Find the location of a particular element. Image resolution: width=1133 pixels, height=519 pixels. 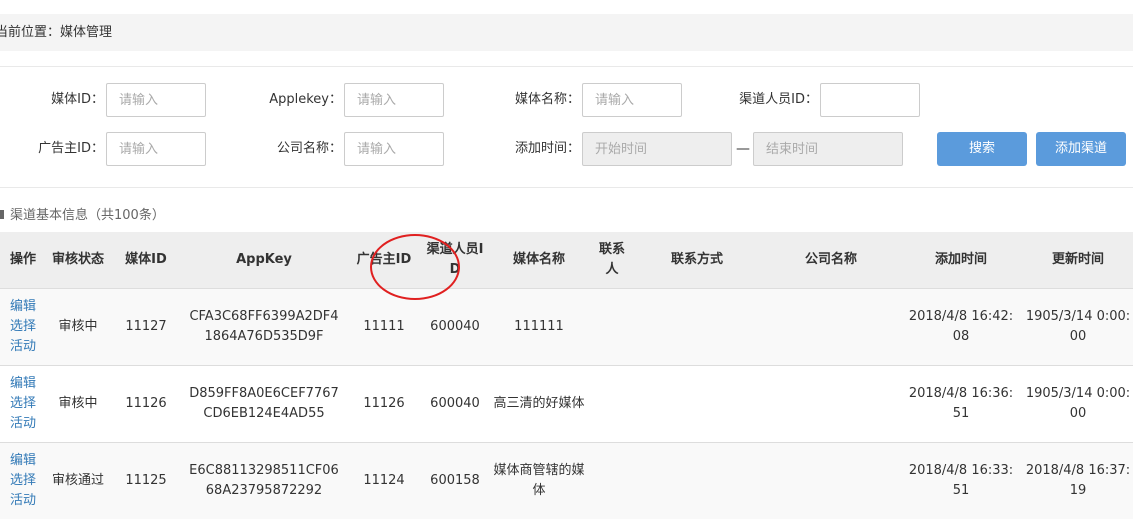

breadcrumb-text: 当前位置：媒体管理 is located at coordinates (56, 32).